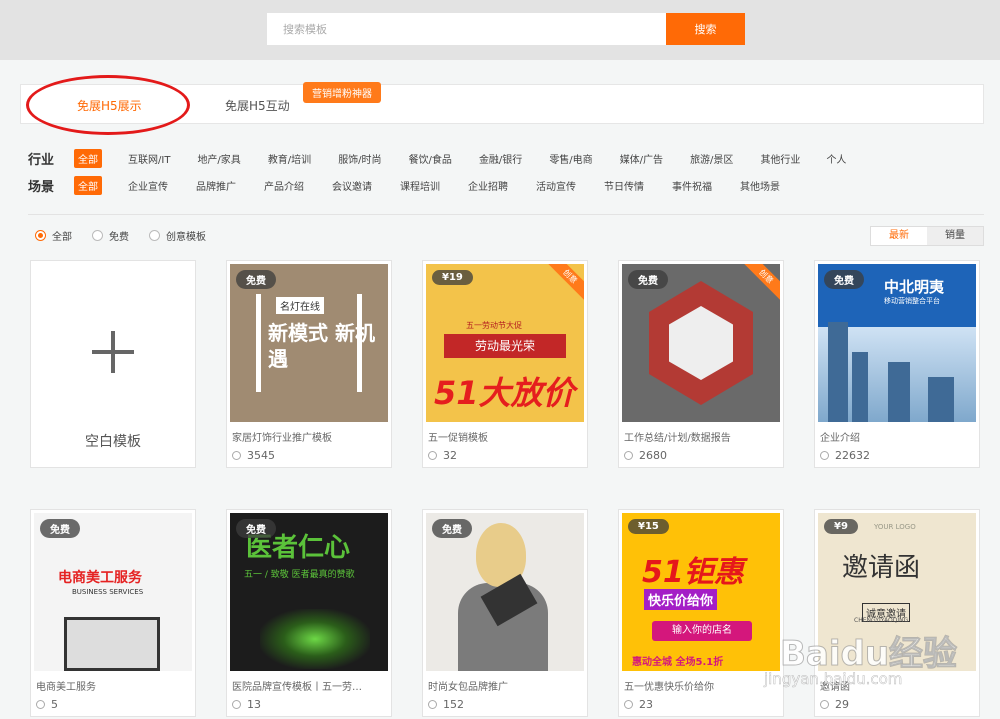  What do you see at coordinates (842, 704) in the screenshot?
I see `view-count-value: 29` at bounding box center [842, 704].